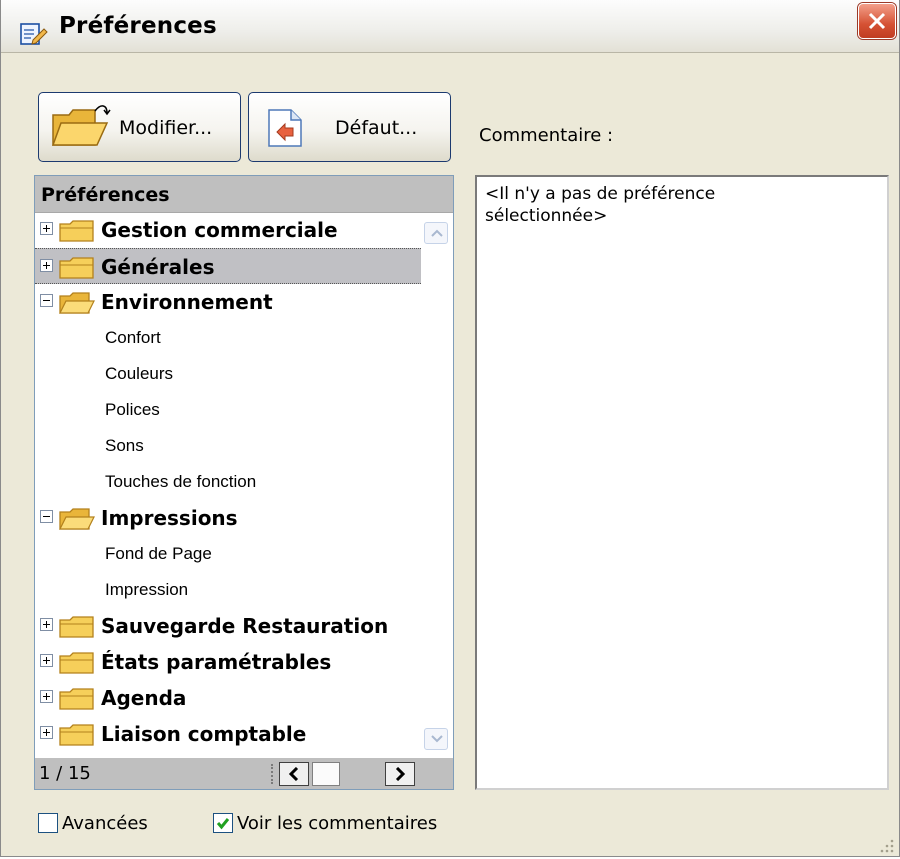 This screenshot has height=859, width=900. I want to click on scroll-down-button, so click(436, 739).